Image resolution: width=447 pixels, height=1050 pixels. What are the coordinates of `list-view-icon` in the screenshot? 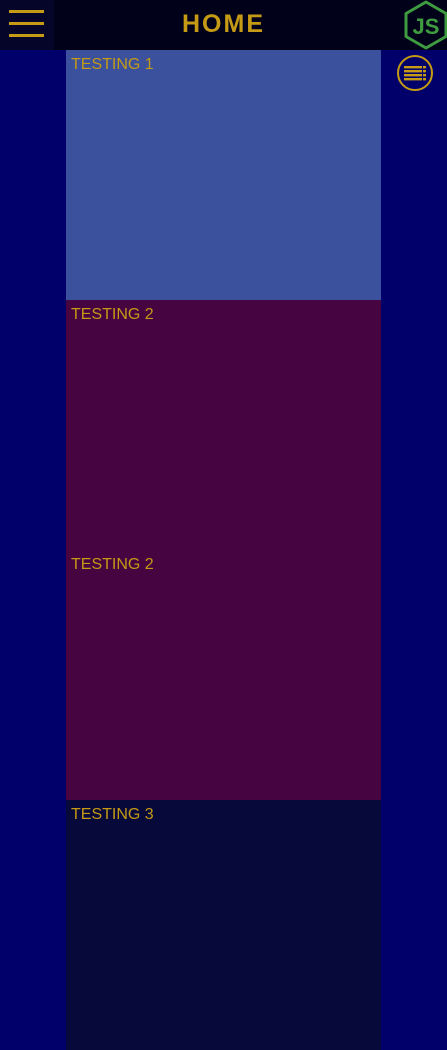 It's located at (415, 73).